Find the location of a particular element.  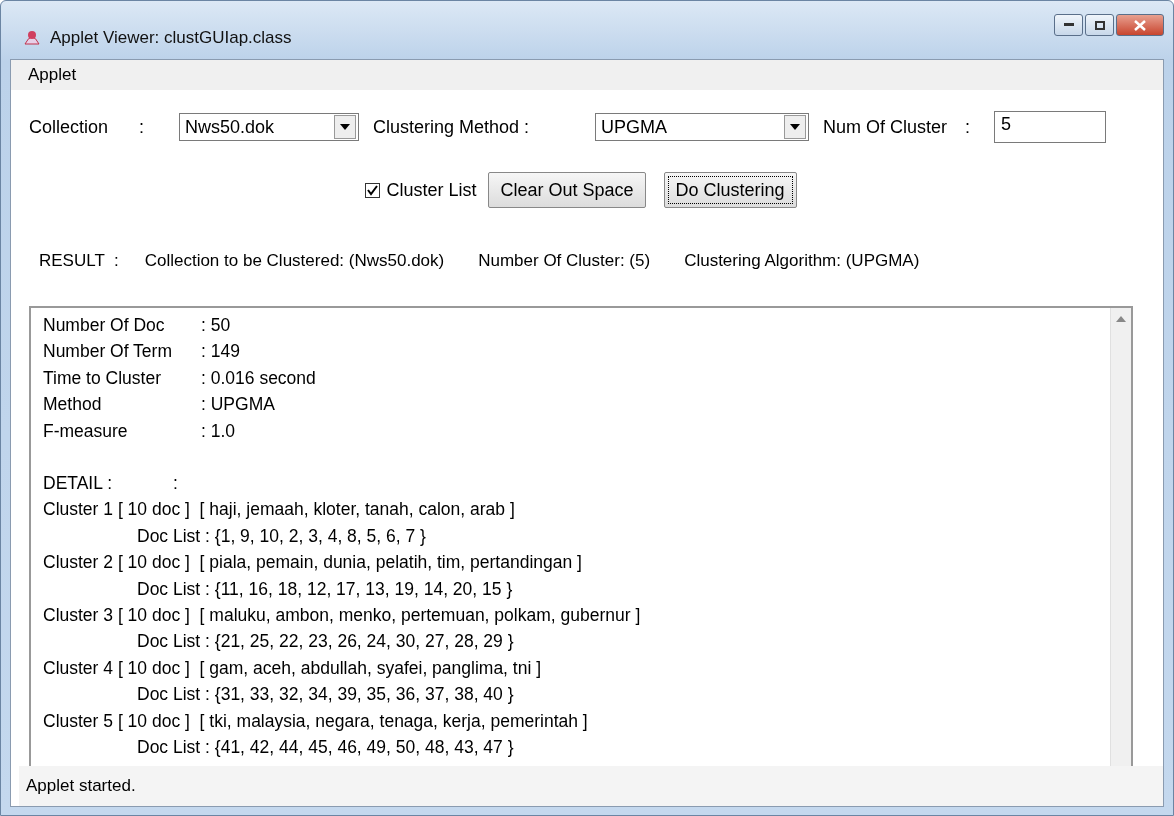

doc-list: Doc List : {1, 9, 10, 2, 3, 4, 8, 5, 6, 7 } is located at coordinates (234, 536).